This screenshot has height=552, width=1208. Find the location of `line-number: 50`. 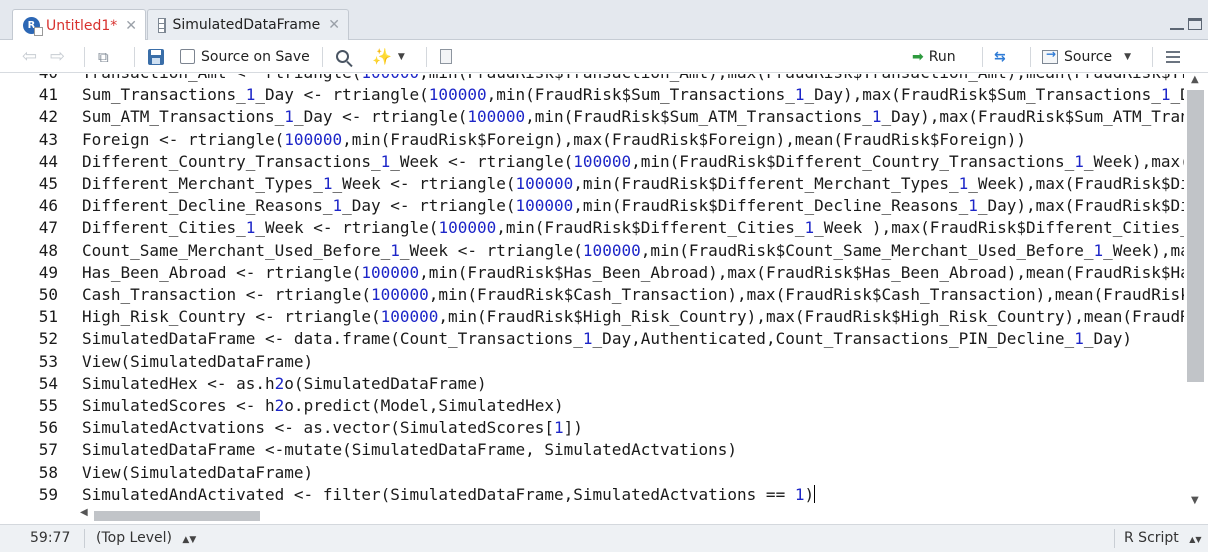

line-number: 50 is located at coordinates (48, 294).